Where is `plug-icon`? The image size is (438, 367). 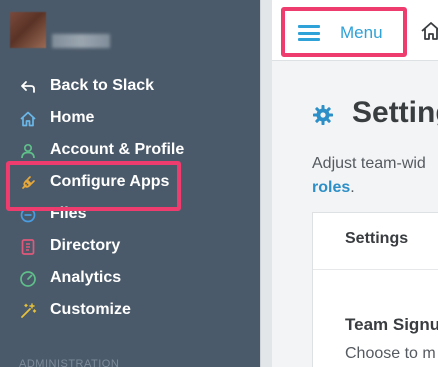
plug-icon is located at coordinates (28, 183).